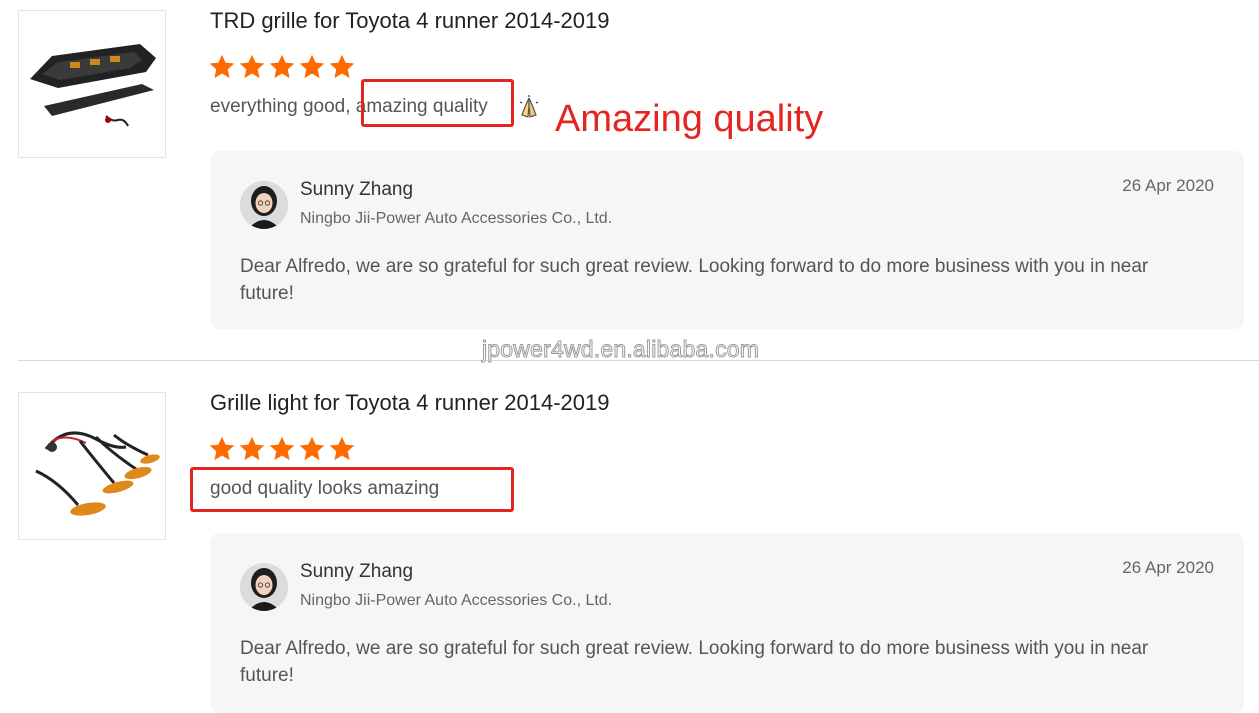 The height and width of the screenshot is (713, 1259). Describe the element at coordinates (689, 119) in the screenshot. I see `annotation-label: Amazing quality` at that location.